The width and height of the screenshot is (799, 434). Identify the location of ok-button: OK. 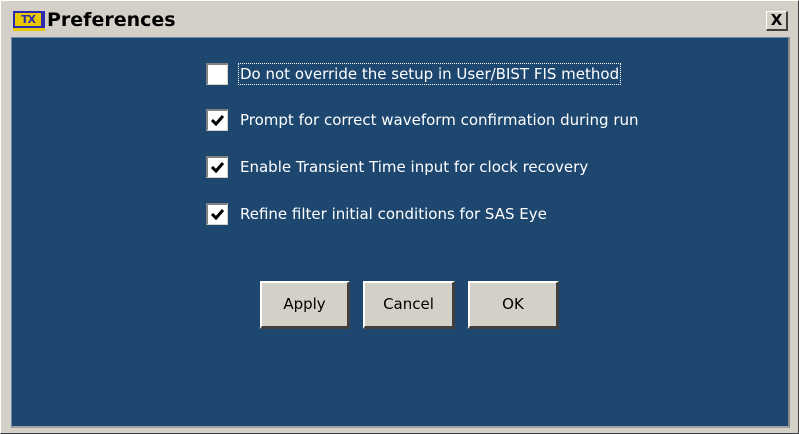
(513, 305).